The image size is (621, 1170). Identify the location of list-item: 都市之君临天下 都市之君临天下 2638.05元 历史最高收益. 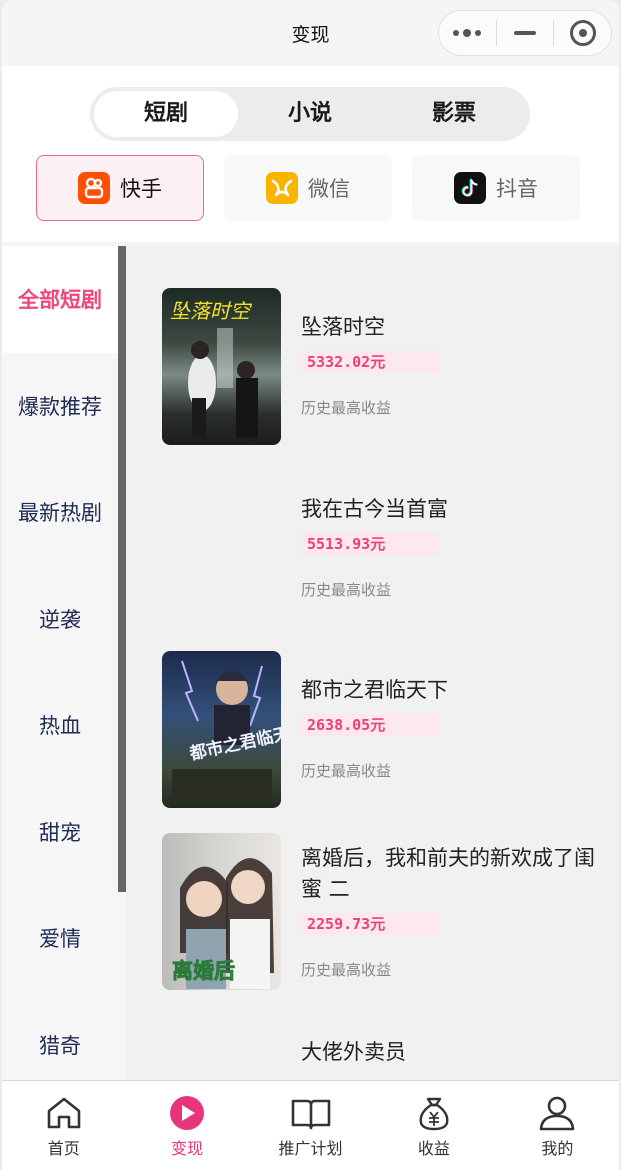
(372, 731).